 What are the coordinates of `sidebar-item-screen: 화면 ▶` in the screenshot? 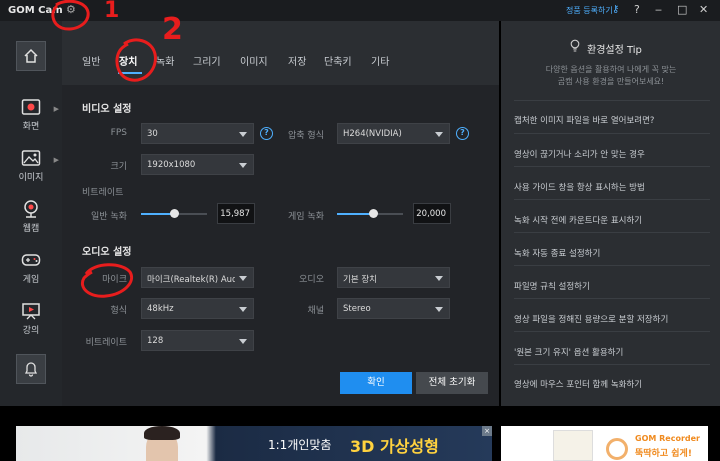 It's located at (31, 115).